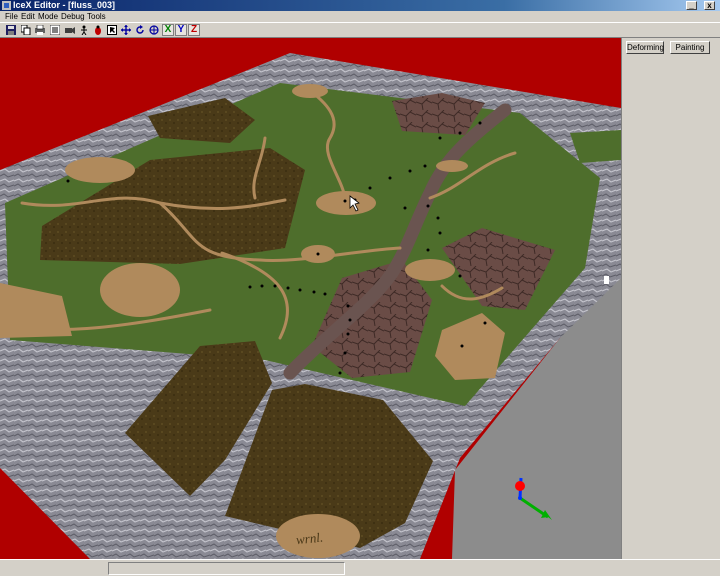 The image size is (720, 576). I want to click on floor-marker, so click(606, 280).